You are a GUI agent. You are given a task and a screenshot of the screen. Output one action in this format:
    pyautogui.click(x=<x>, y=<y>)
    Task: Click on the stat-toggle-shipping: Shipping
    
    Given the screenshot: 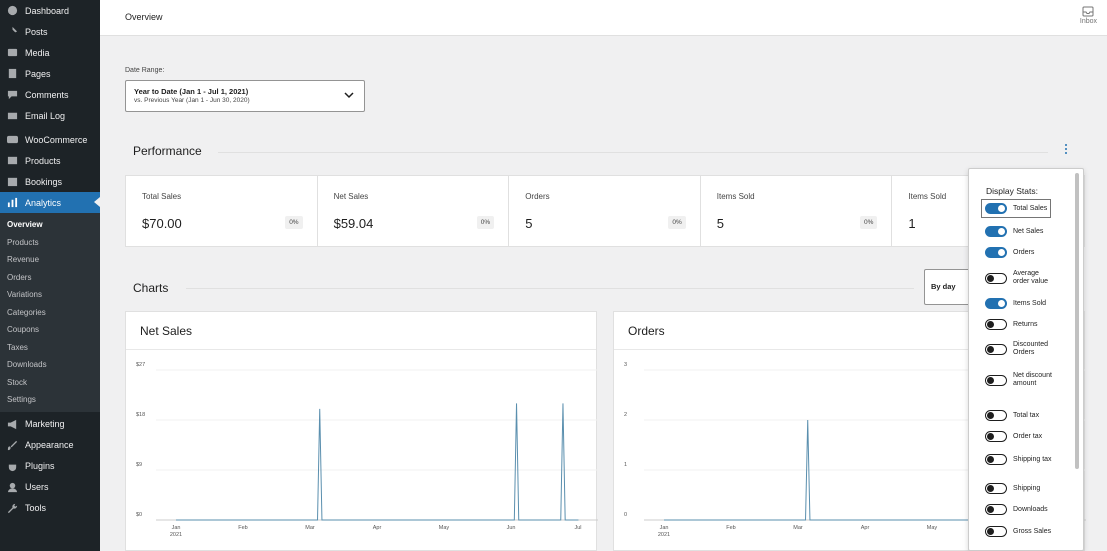 What is the action you would take?
    pyautogui.click(x=1012, y=488)
    